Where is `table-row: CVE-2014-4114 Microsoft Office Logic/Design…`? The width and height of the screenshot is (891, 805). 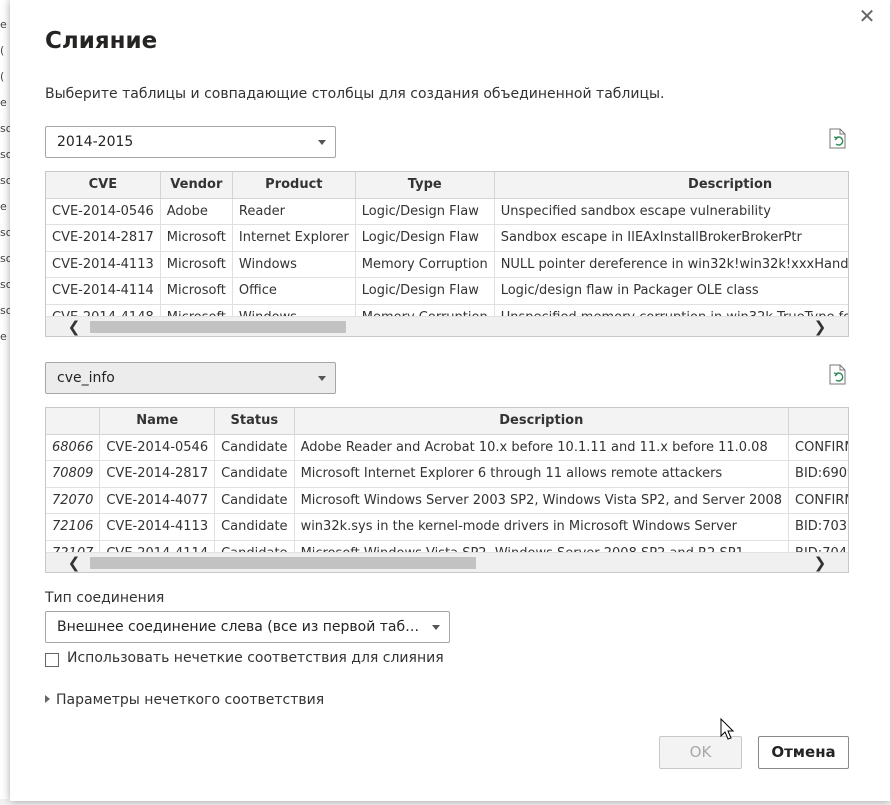 table-row: CVE-2014-4114 Microsoft Office Logic/Design… is located at coordinates (447, 291).